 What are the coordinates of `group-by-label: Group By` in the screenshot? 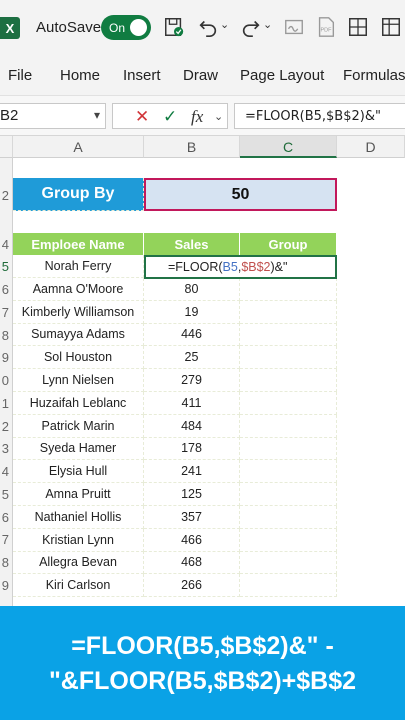 It's located at (78, 194).